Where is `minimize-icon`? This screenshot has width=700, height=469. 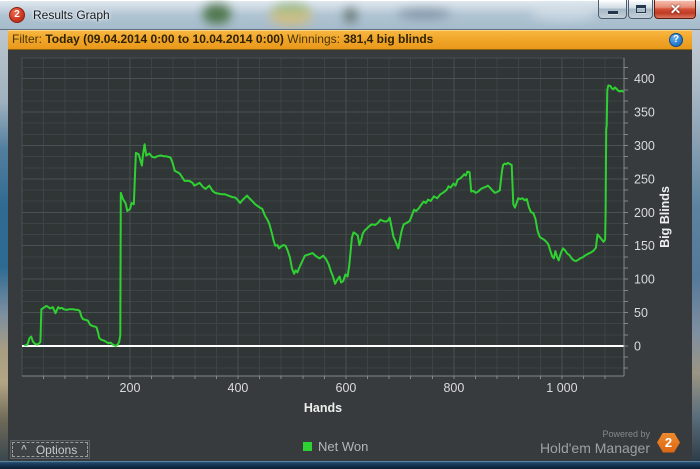 minimize-icon is located at coordinates (612, 12).